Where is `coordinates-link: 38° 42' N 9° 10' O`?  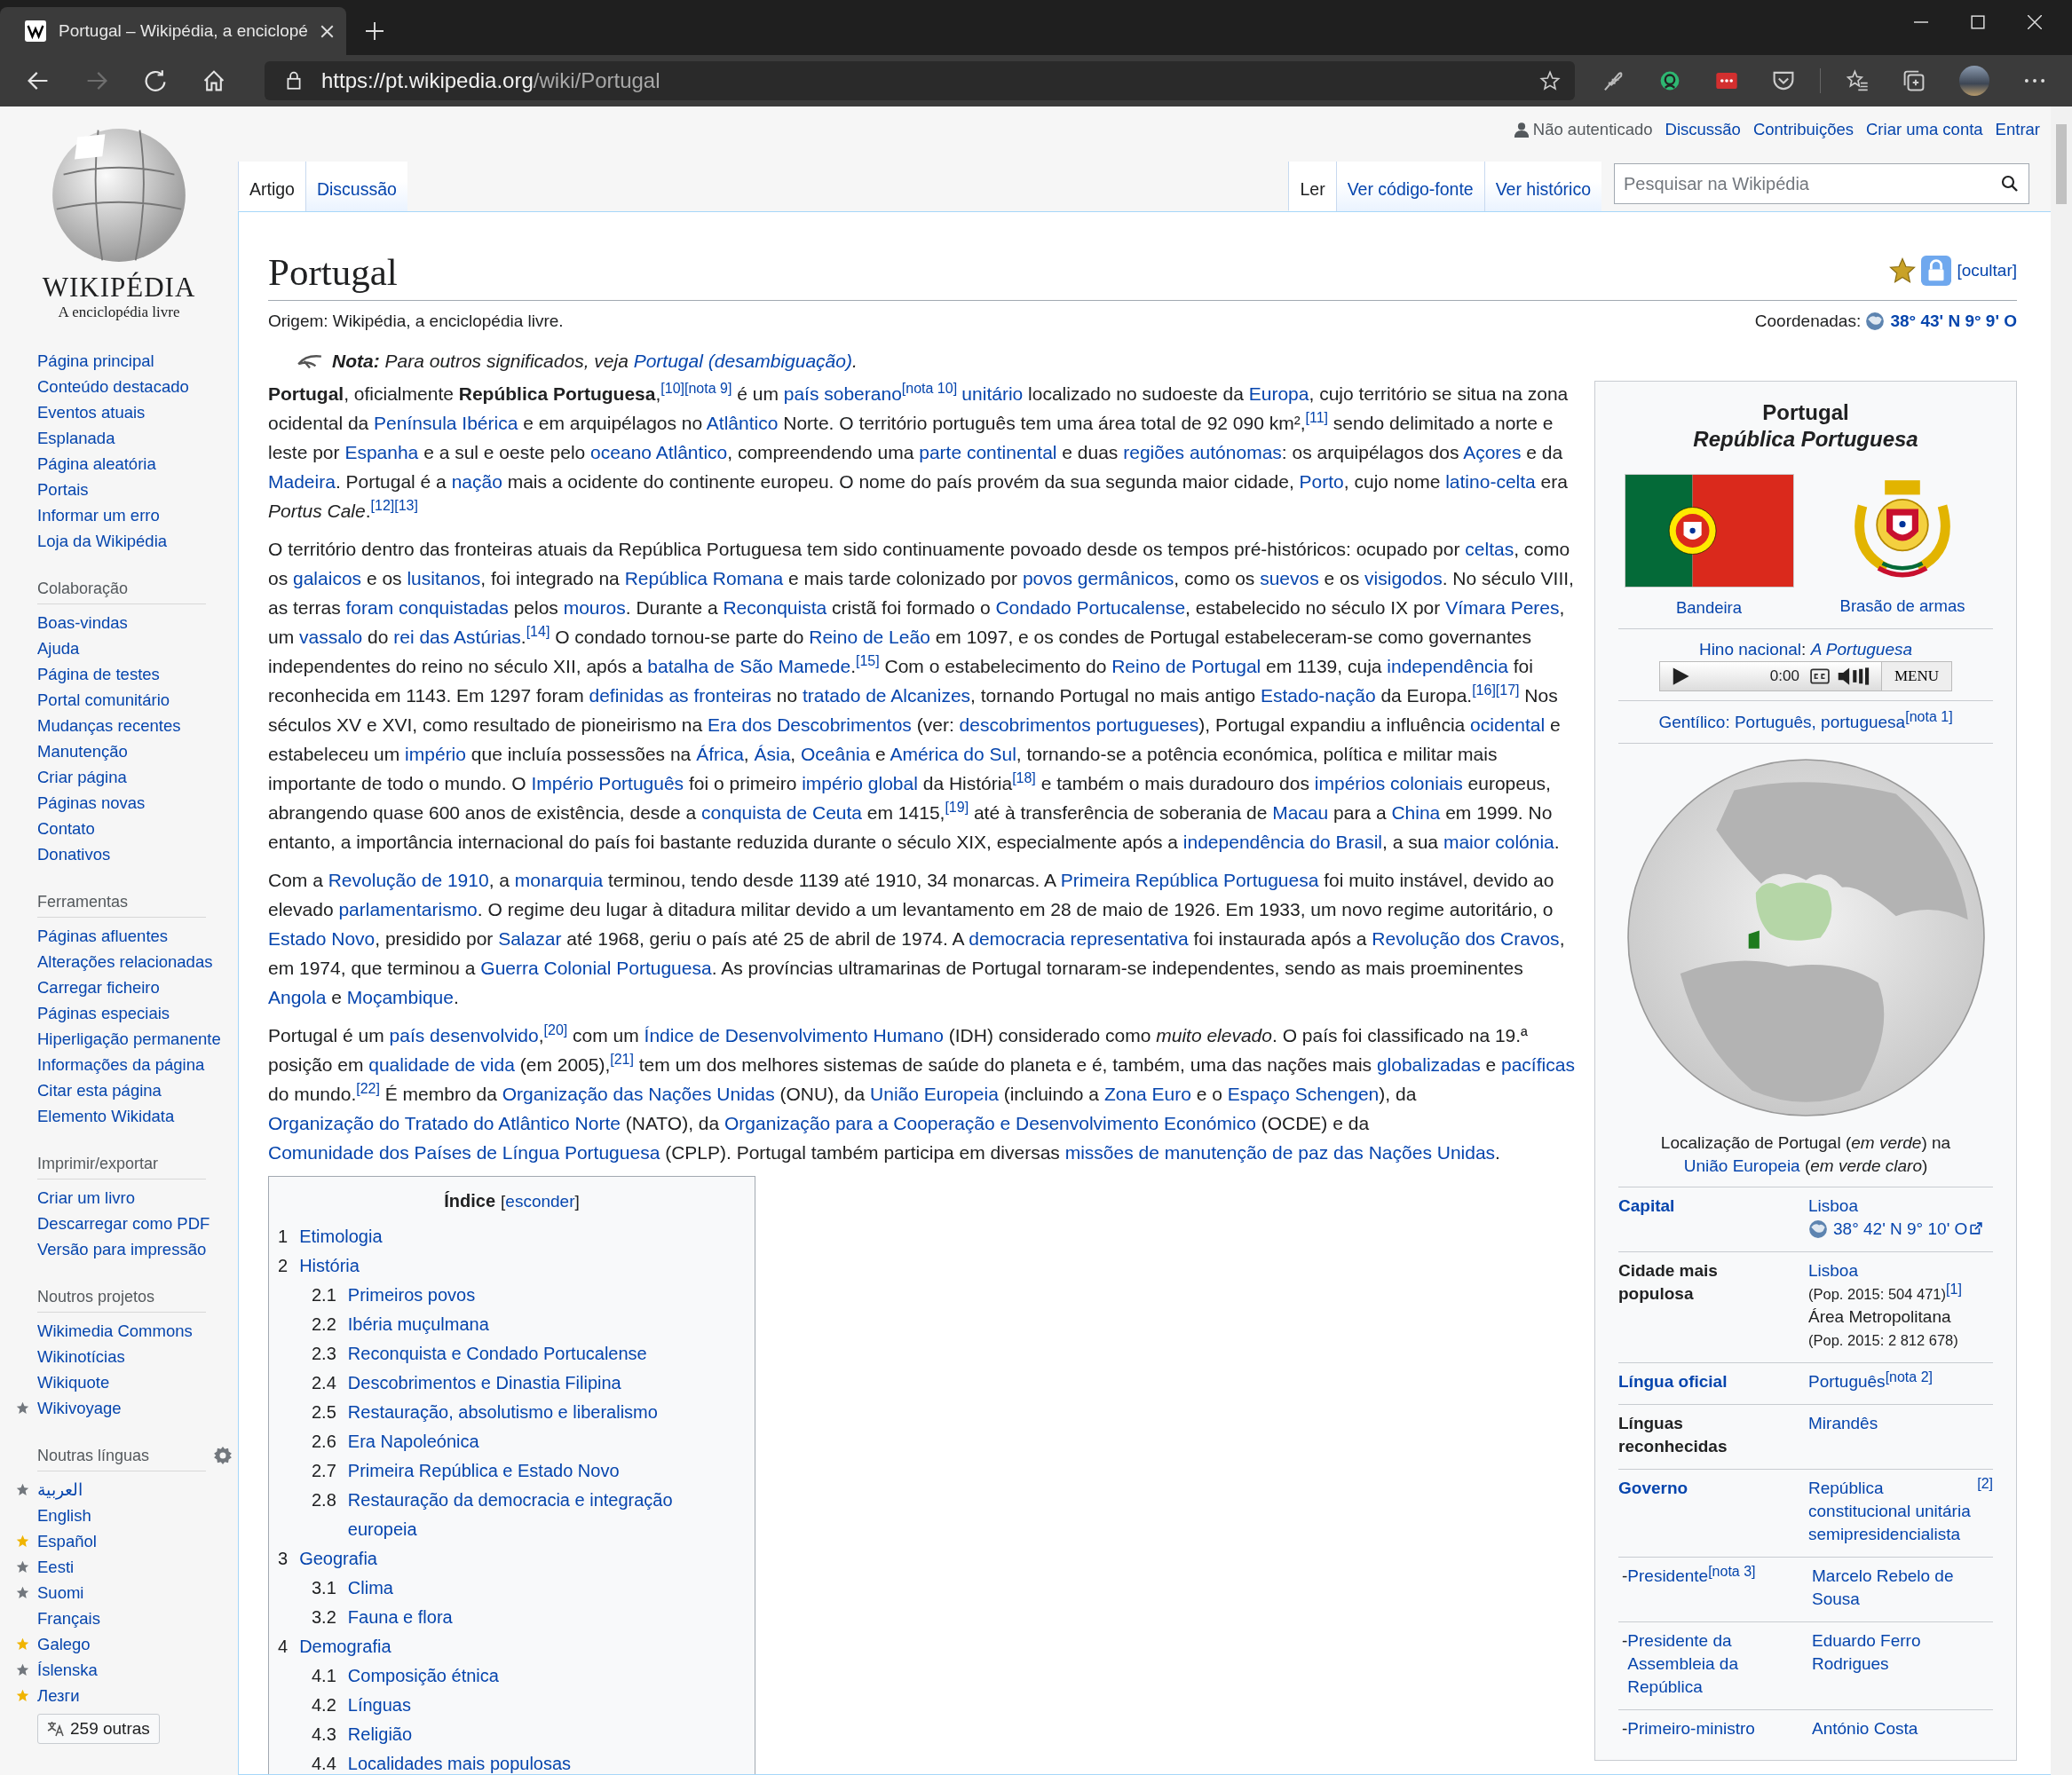
coordinates-link: 38° 42' N 9° 10' O is located at coordinates (1900, 1230).